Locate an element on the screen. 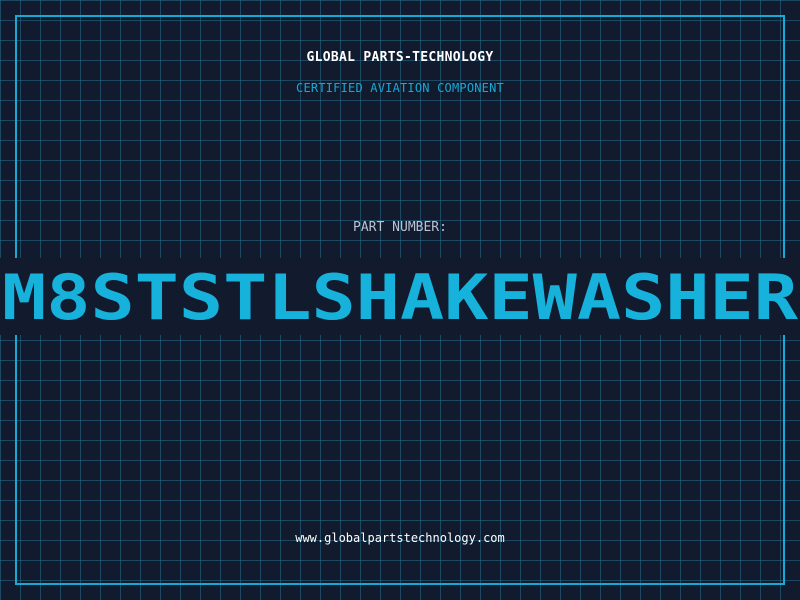 The height and width of the screenshot is (600, 800). part-number-label: PART NUMBER: is located at coordinates (400, 227).